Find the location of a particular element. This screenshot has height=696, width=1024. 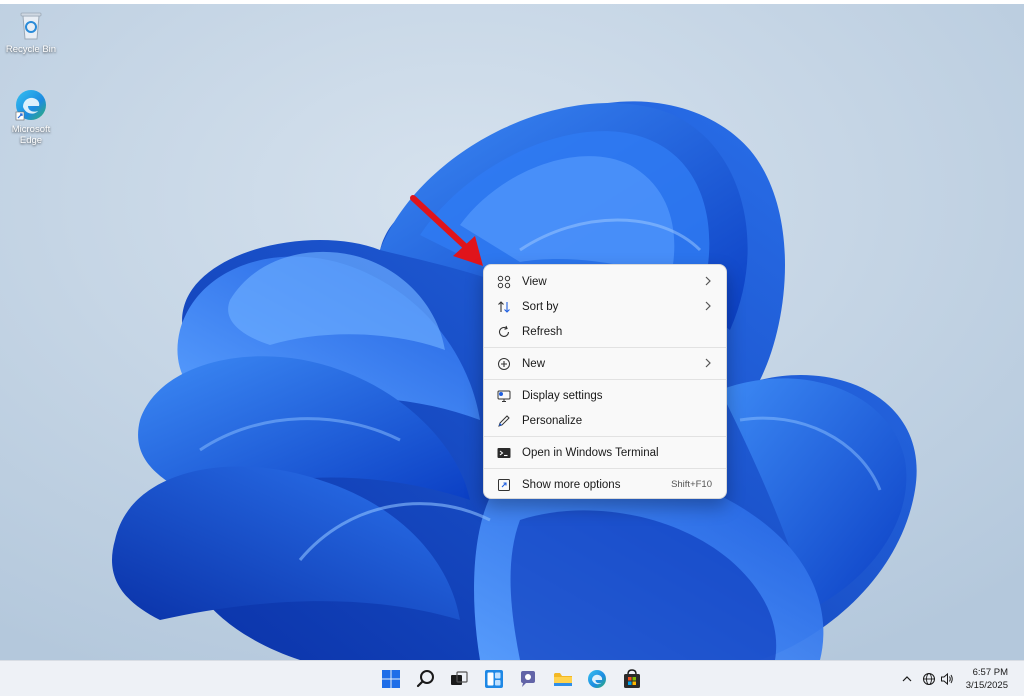

menu-item-label: New is located at coordinates (534, 363).